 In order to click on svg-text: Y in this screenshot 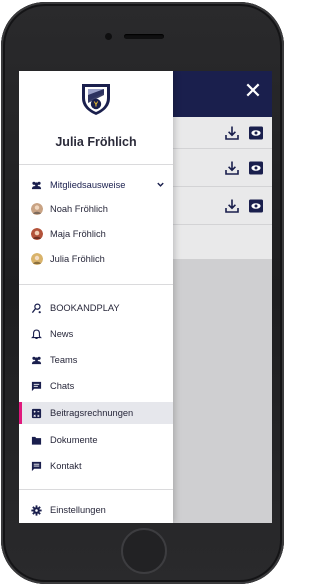, I will do `click(96, 105)`.